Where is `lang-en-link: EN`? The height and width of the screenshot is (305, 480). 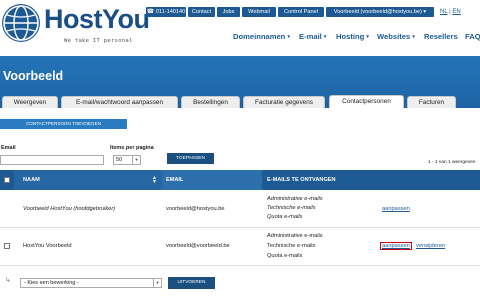
lang-en-link: EN is located at coordinates (456, 12).